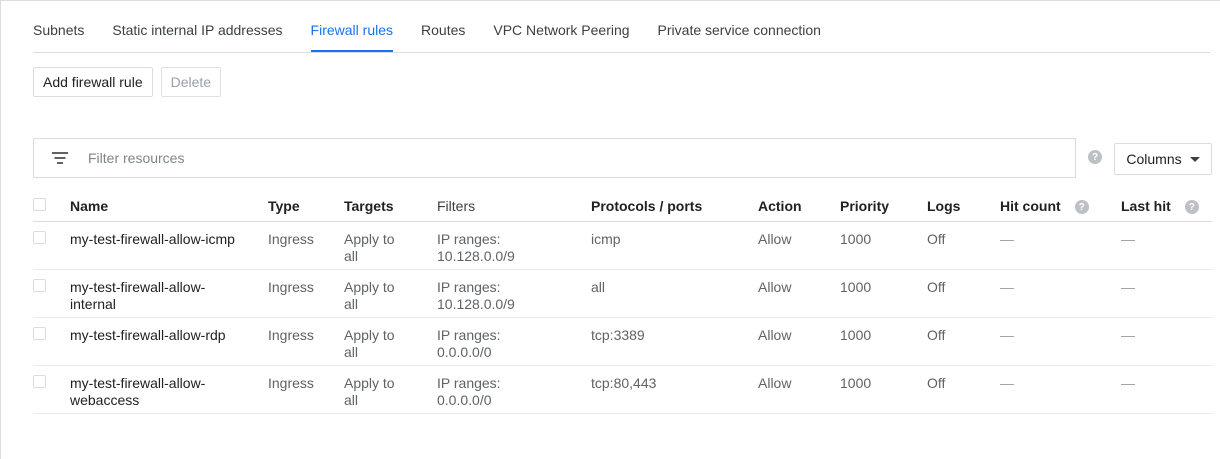 This screenshot has width=1220, height=459. I want to click on tab-vpc-network-peering: VPC Network Peering, so click(561, 32).